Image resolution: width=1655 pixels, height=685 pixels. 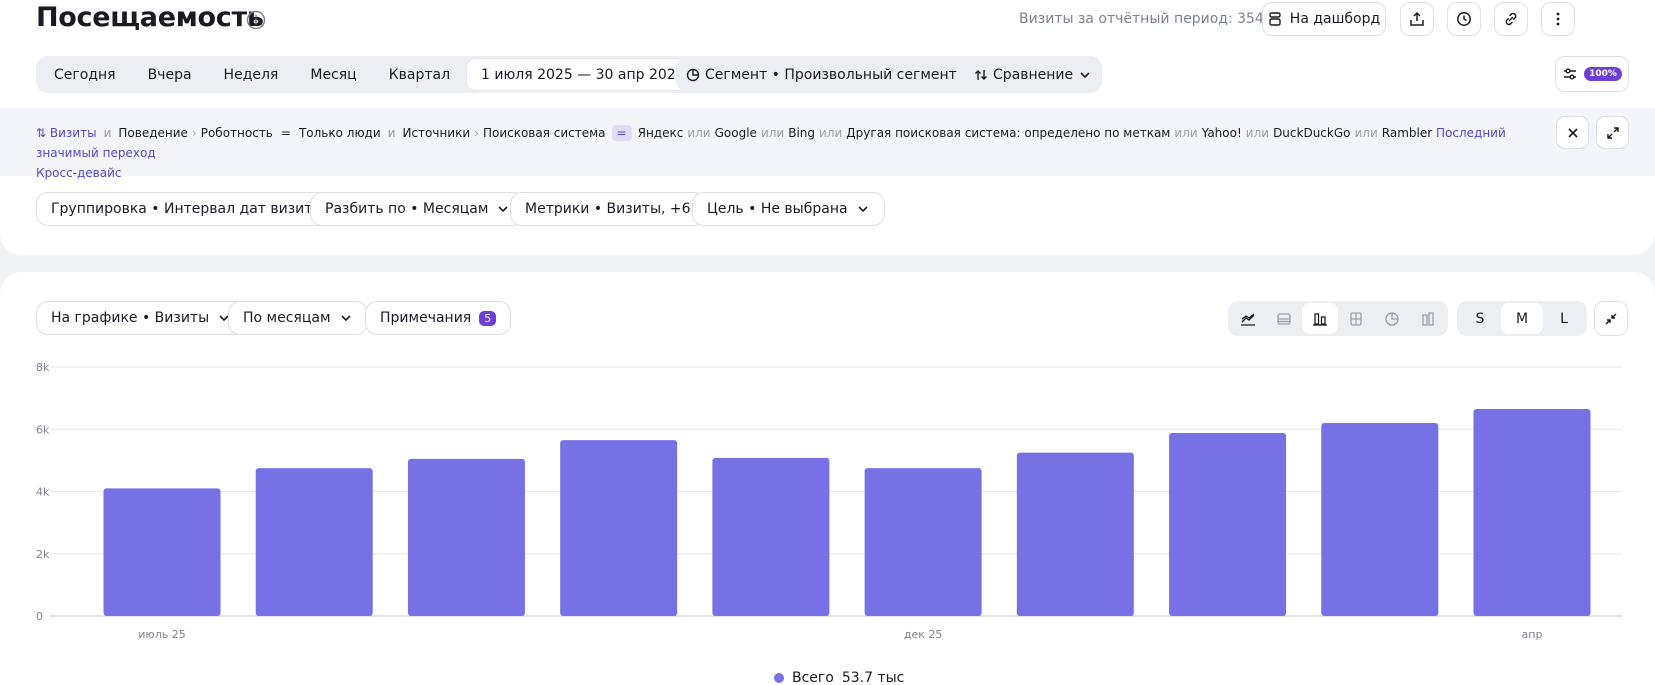 What do you see at coordinates (436, 133) in the screenshot?
I see `filter-sources: Источники` at bounding box center [436, 133].